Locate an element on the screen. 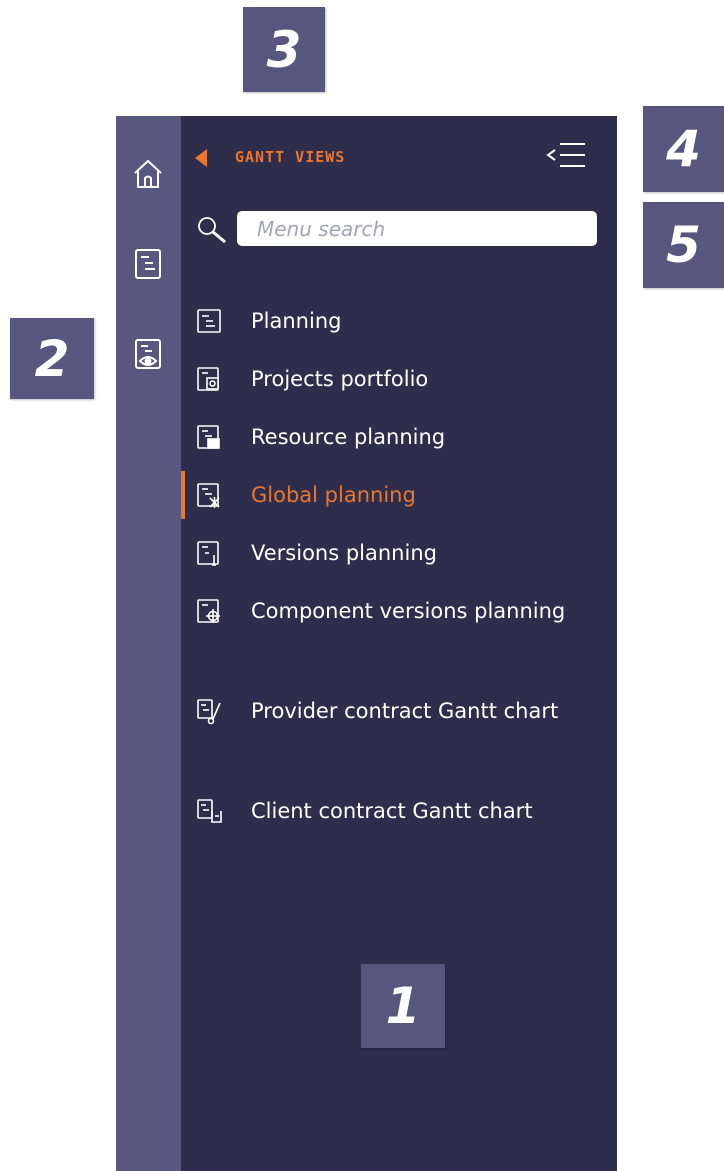 This screenshot has width=724, height=1171. callout-badge-1: 1 is located at coordinates (403, 1006).